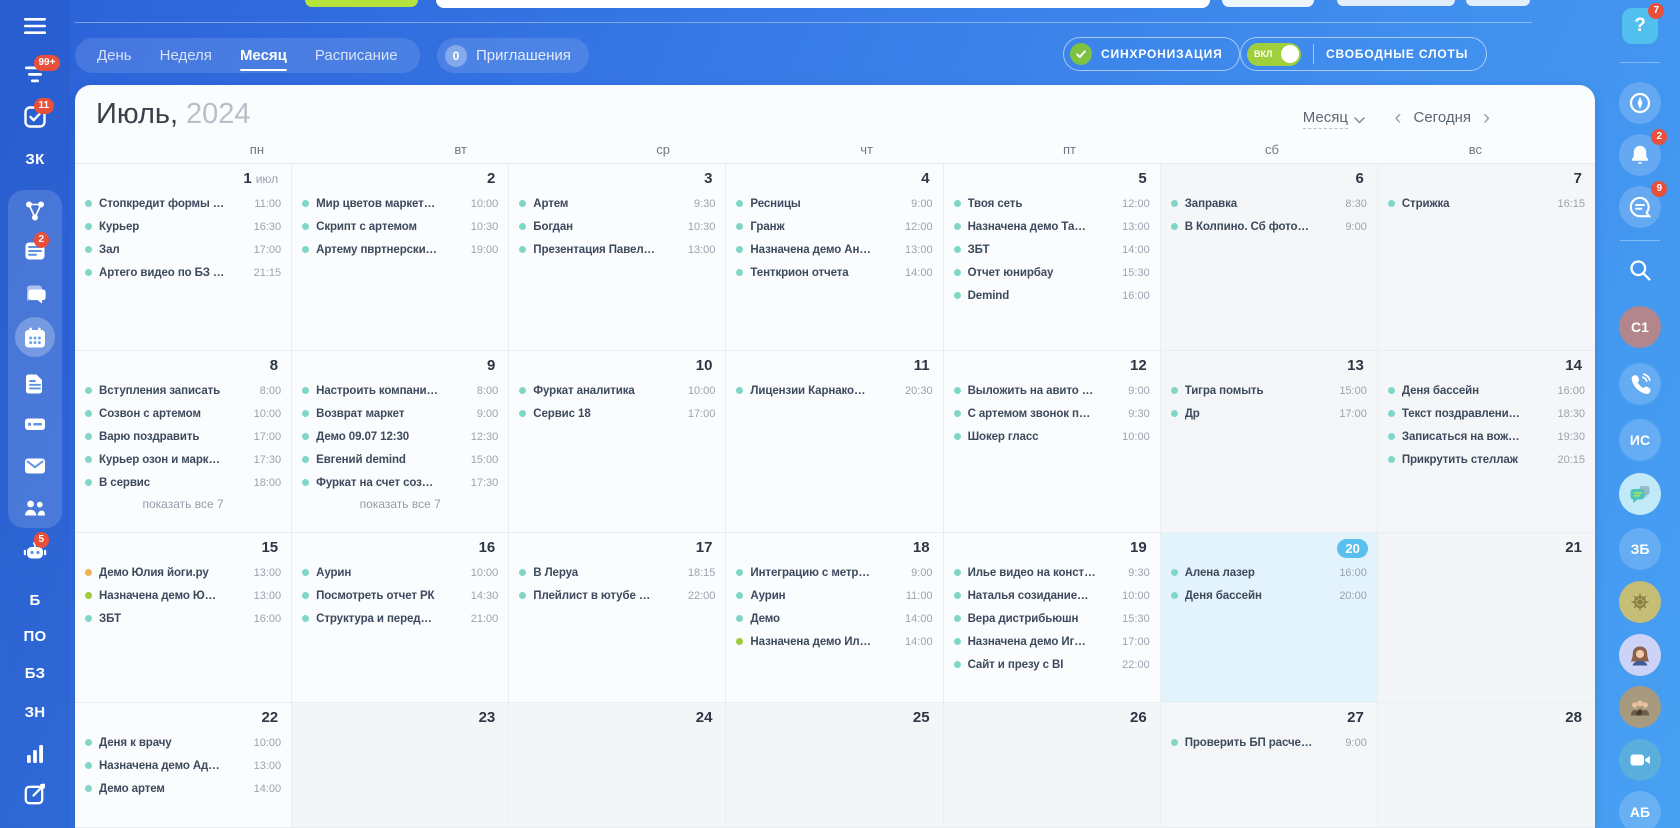  I want to click on event-item: Презентация Павел… 13:00, so click(617, 249).